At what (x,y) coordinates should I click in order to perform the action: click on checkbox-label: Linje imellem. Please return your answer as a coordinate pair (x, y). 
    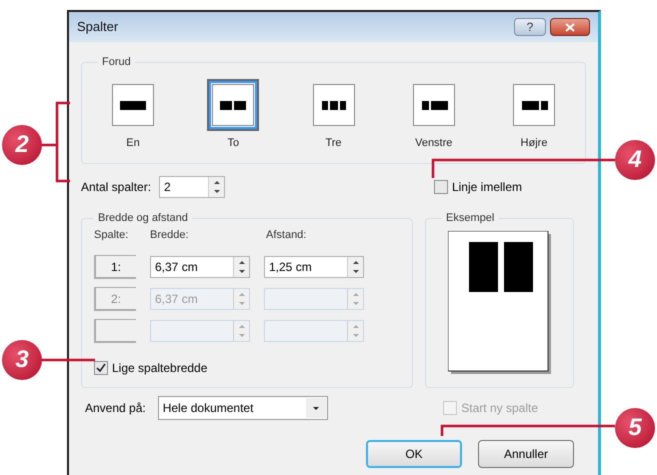
    Looking at the image, I should click on (487, 187).